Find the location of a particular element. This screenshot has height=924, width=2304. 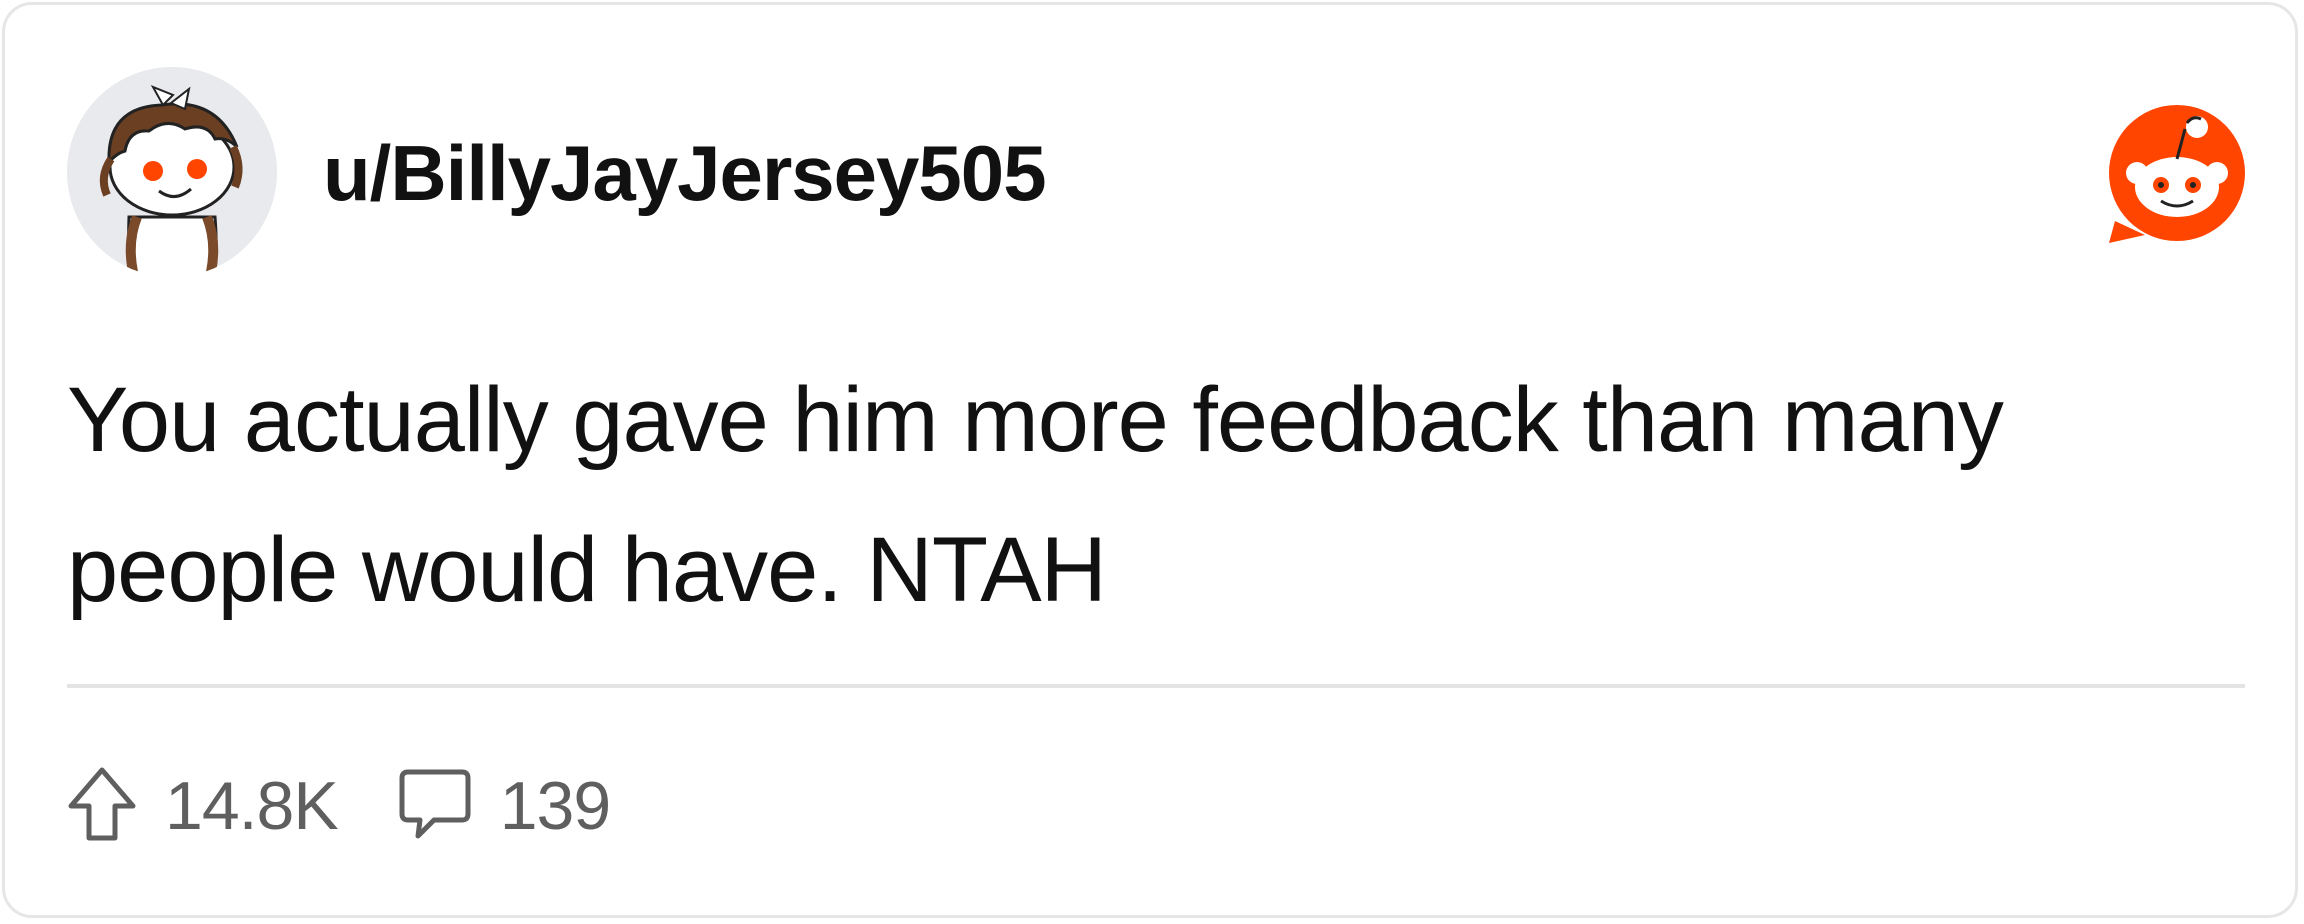

snoo-avatar-icon is located at coordinates (171, 181).